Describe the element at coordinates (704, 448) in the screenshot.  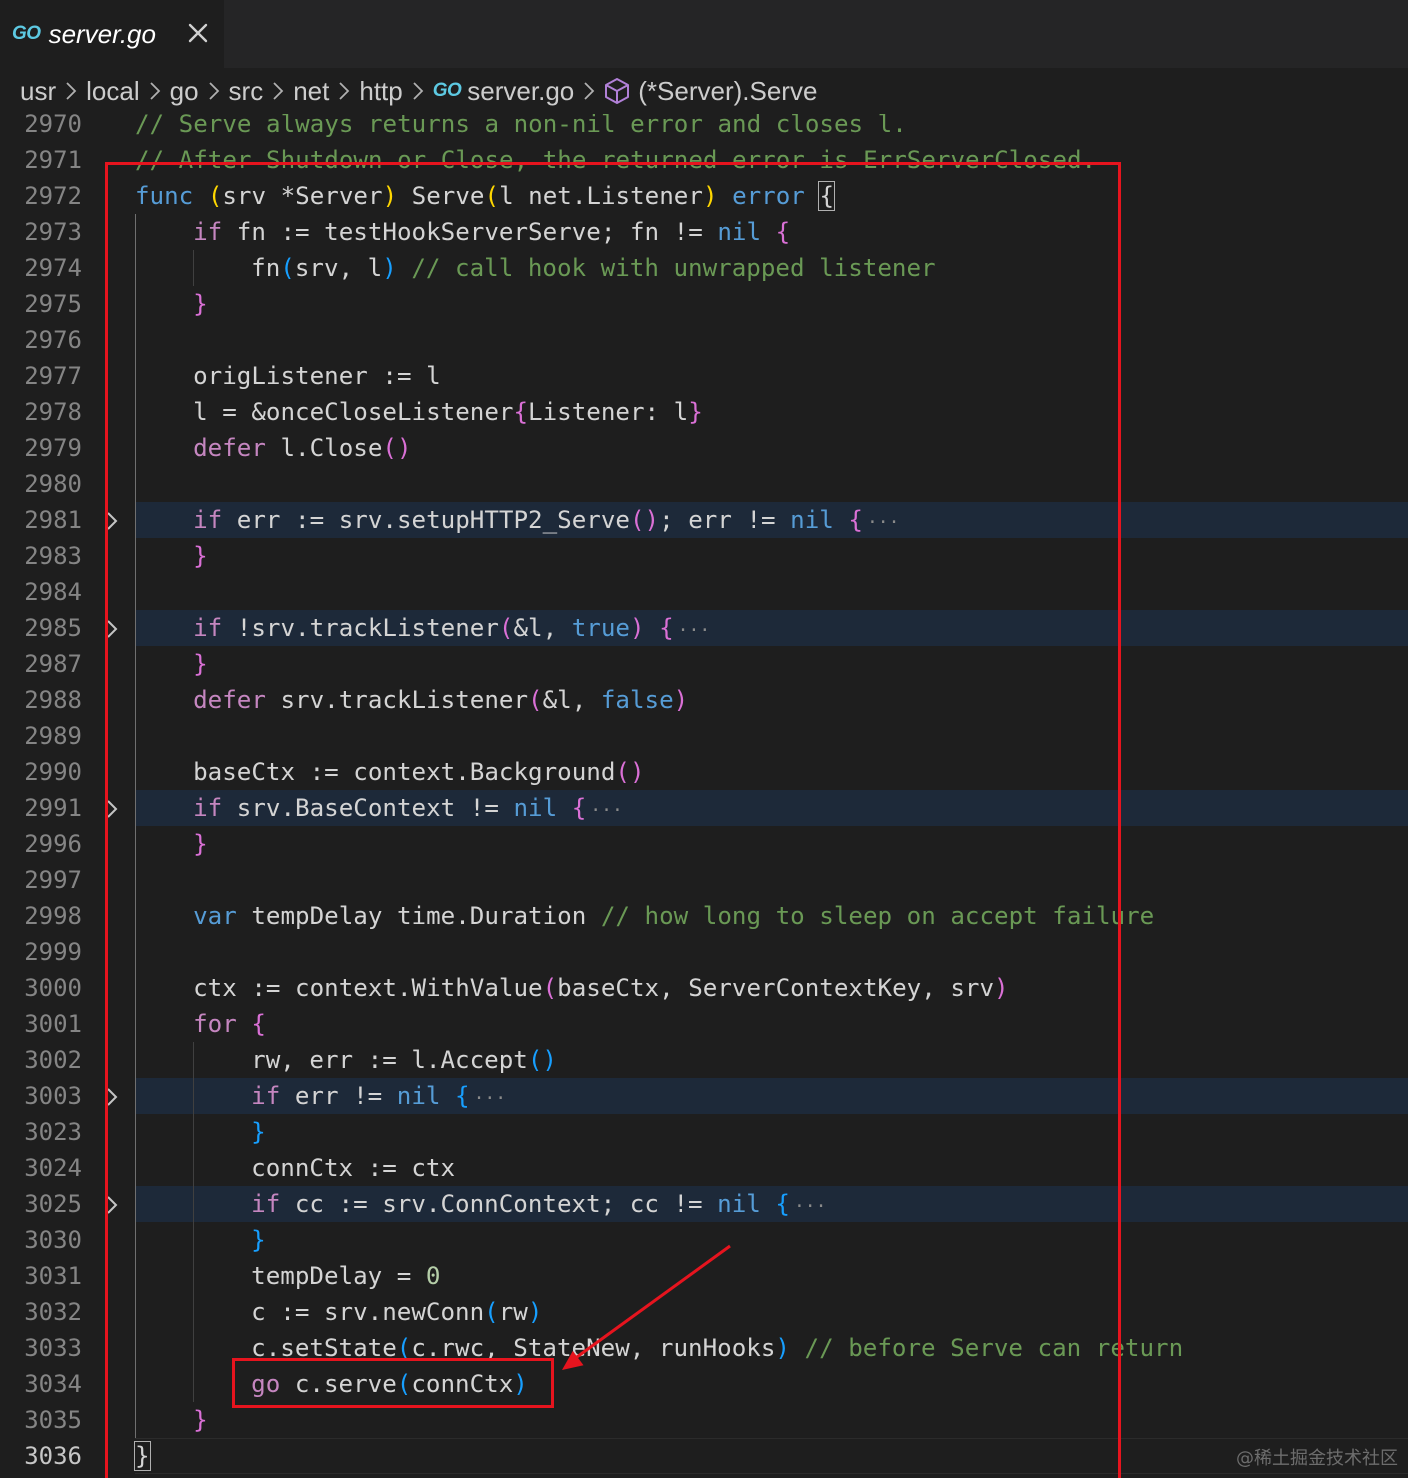
I see `code-line: 2979 defer l.Close()` at that location.